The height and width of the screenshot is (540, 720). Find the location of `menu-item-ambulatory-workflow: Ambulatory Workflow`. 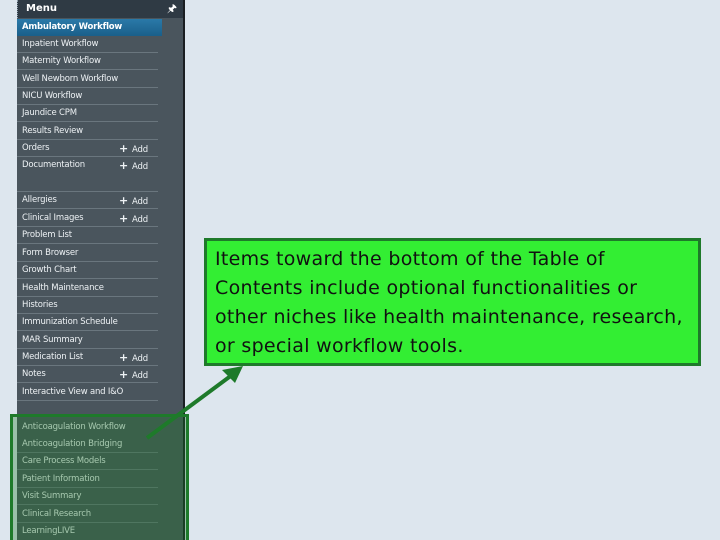

menu-item-ambulatory-workflow: Ambulatory Workflow is located at coordinates (89, 27).